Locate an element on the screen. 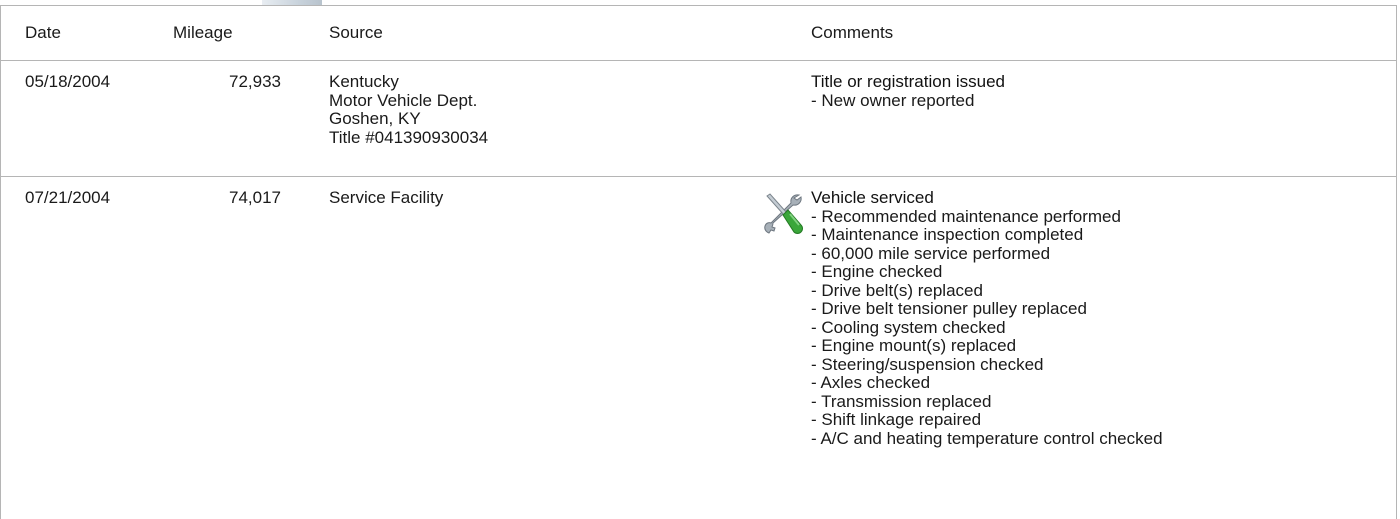  comment-item: - Cooling system checked is located at coordinates (908, 327).